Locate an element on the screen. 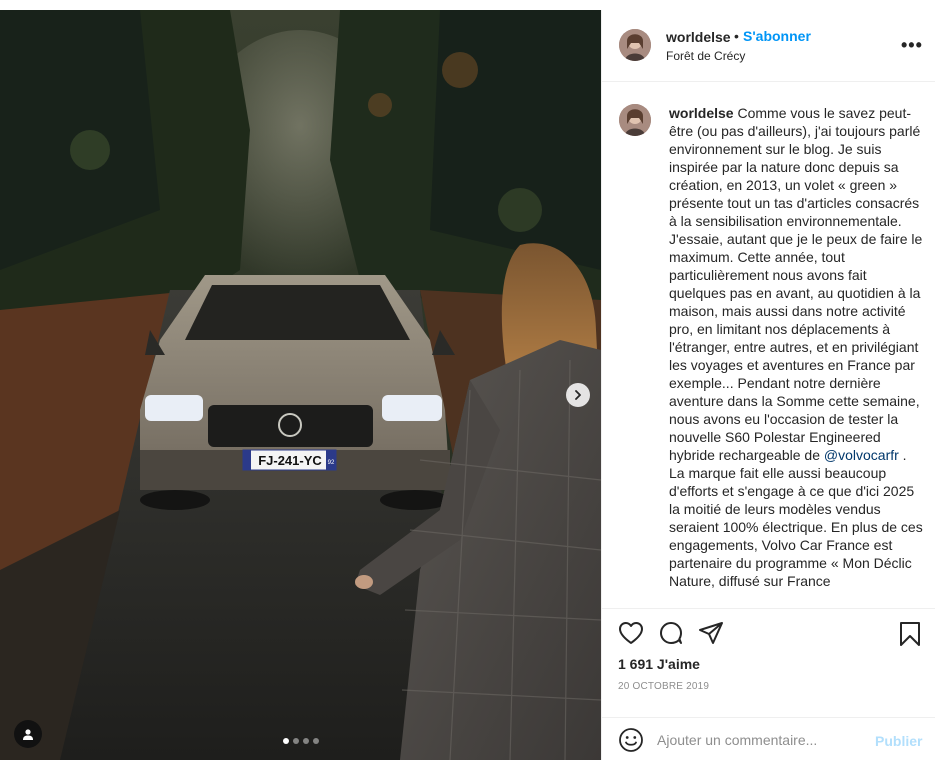 This screenshot has width=935, height=763. post-location: Forêt de Crécy is located at coordinates (705, 56).